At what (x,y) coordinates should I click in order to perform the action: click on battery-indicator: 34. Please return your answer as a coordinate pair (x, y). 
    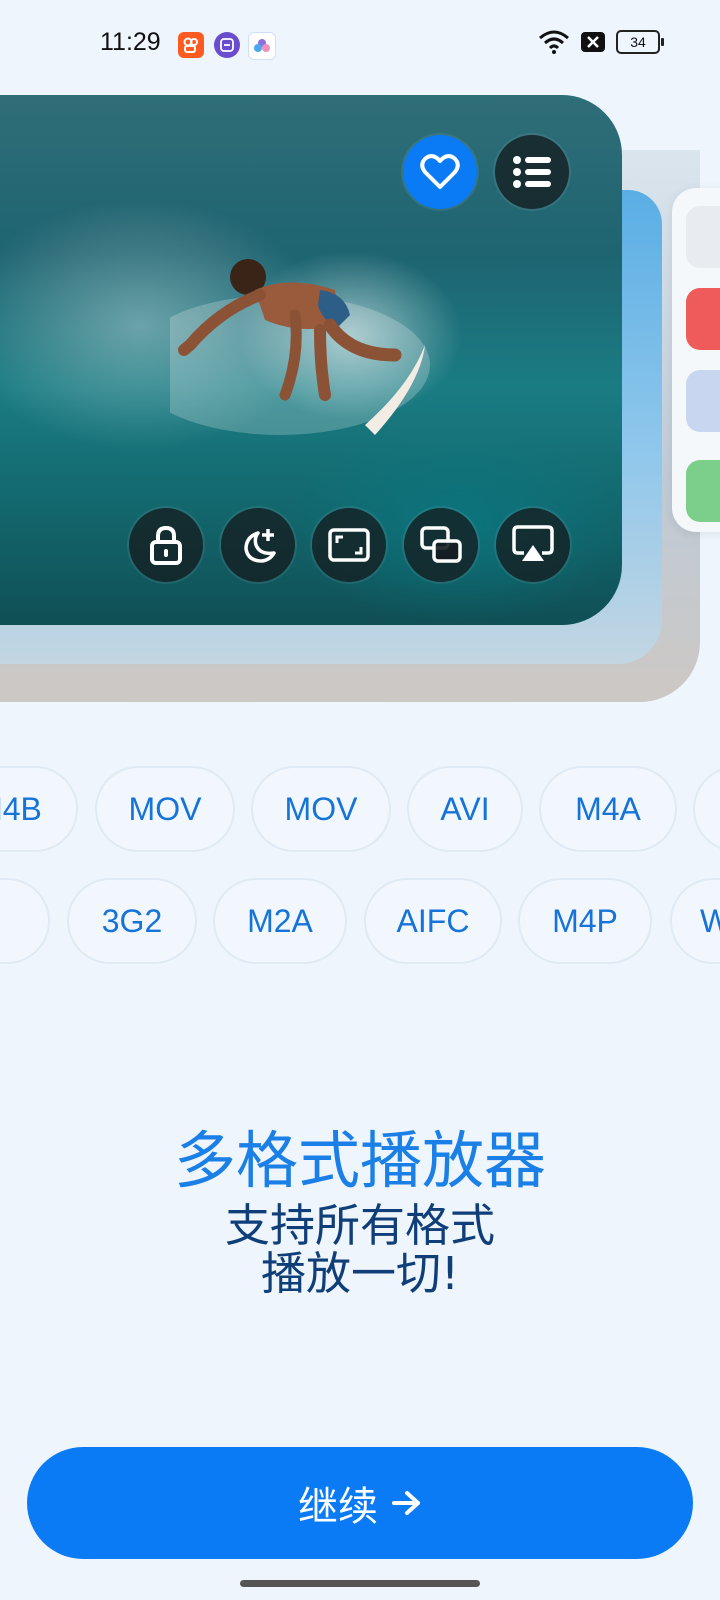
    Looking at the image, I should click on (640, 42).